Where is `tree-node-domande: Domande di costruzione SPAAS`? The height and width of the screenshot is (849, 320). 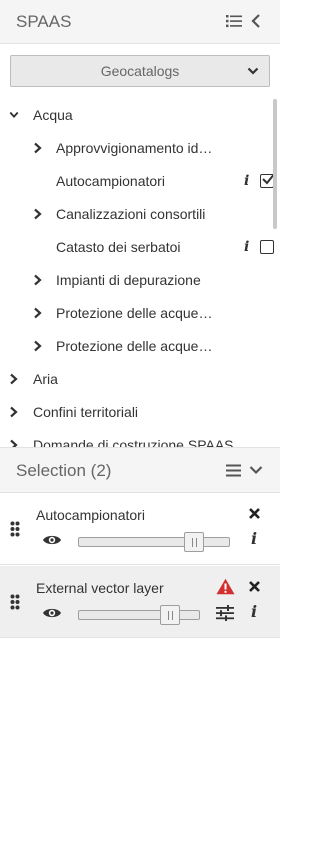
tree-node-domande: Domande di costruzione SPAAS is located at coordinates (135, 437).